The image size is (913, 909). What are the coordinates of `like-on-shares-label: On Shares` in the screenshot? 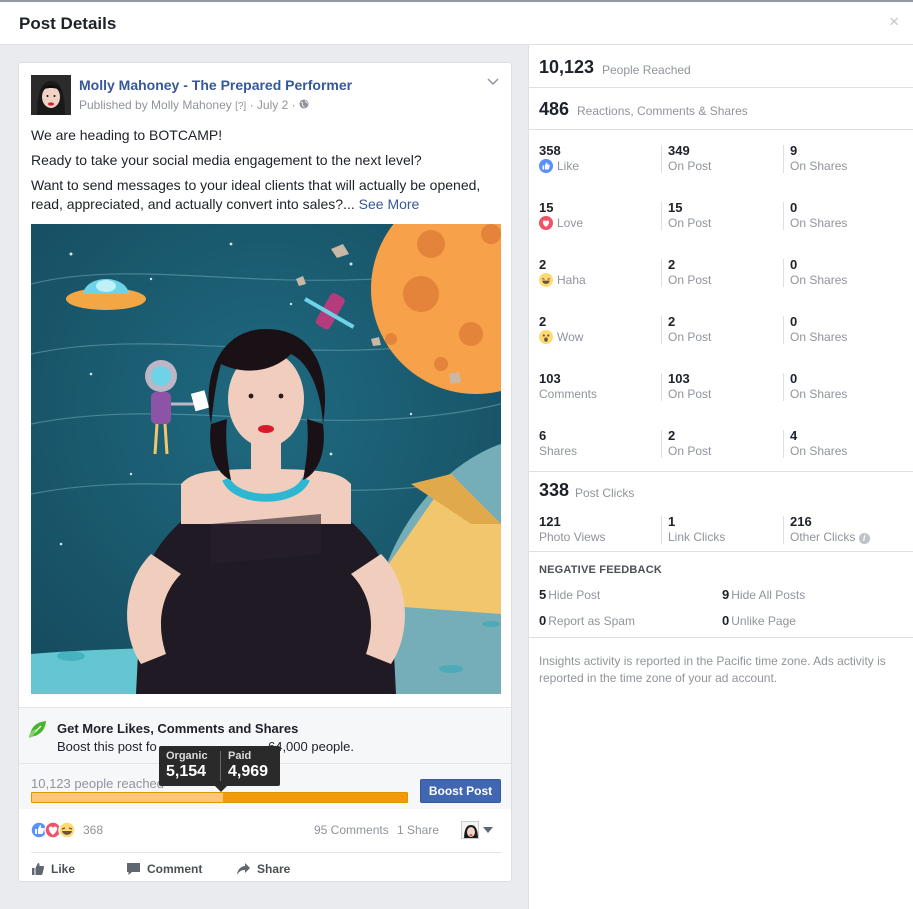 It's located at (819, 166).